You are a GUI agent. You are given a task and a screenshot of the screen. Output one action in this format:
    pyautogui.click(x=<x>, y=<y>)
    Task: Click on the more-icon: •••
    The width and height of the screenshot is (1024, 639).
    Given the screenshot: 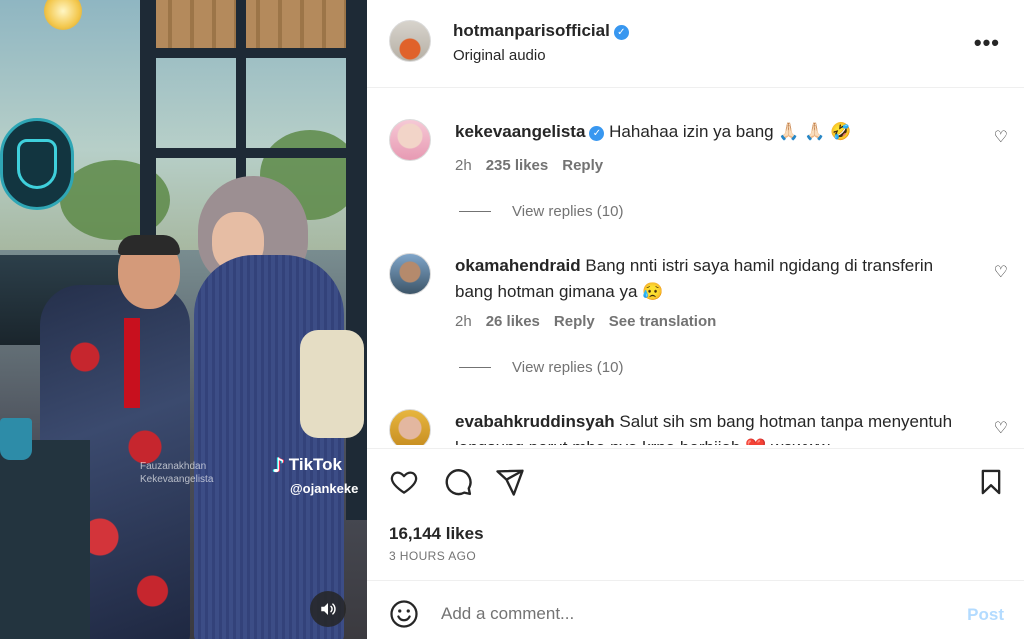 What is the action you would take?
    pyautogui.click(x=986, y=42)
    